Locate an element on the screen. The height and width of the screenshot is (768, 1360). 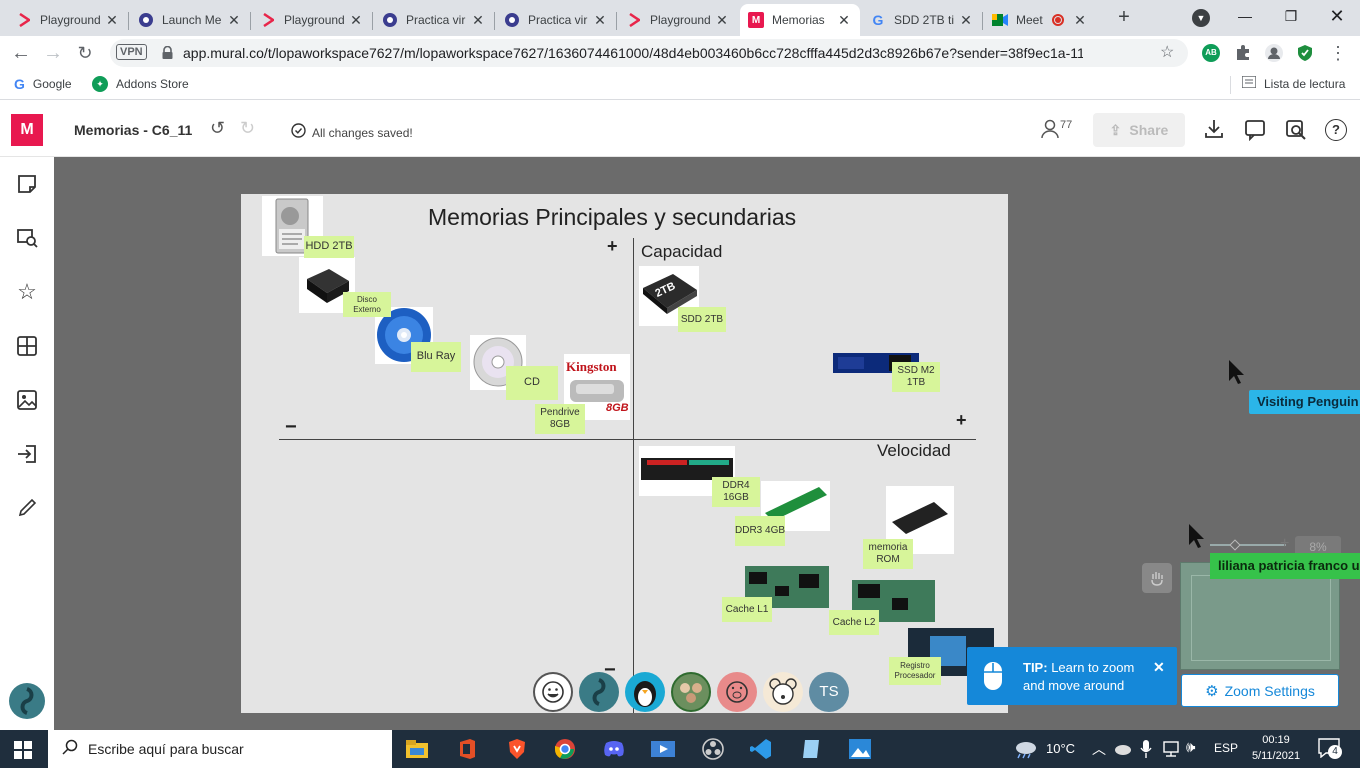
sticky-note-ssd-m2: SSD M2 1TB is located at coordinates (916, 377).